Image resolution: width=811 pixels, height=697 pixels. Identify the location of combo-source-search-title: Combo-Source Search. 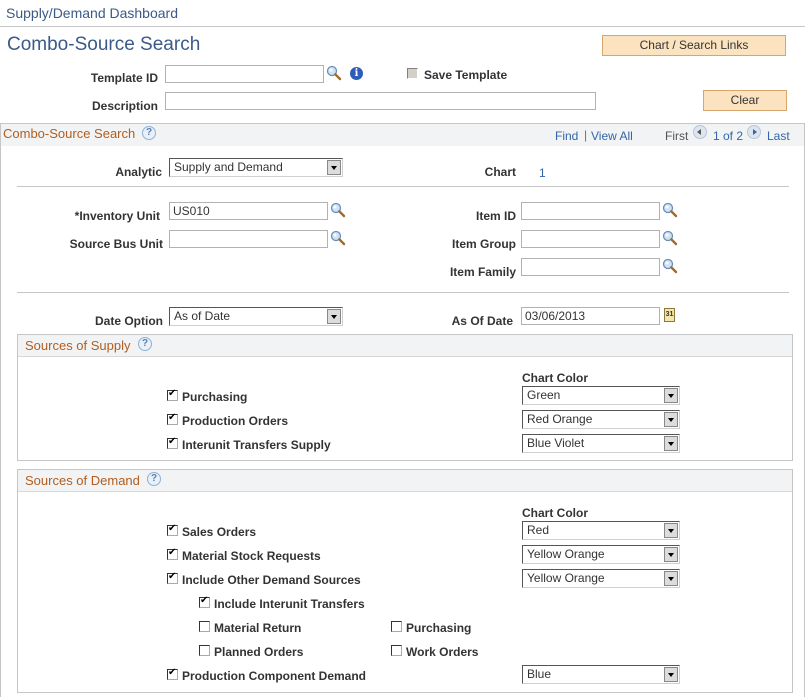
(69, 133).